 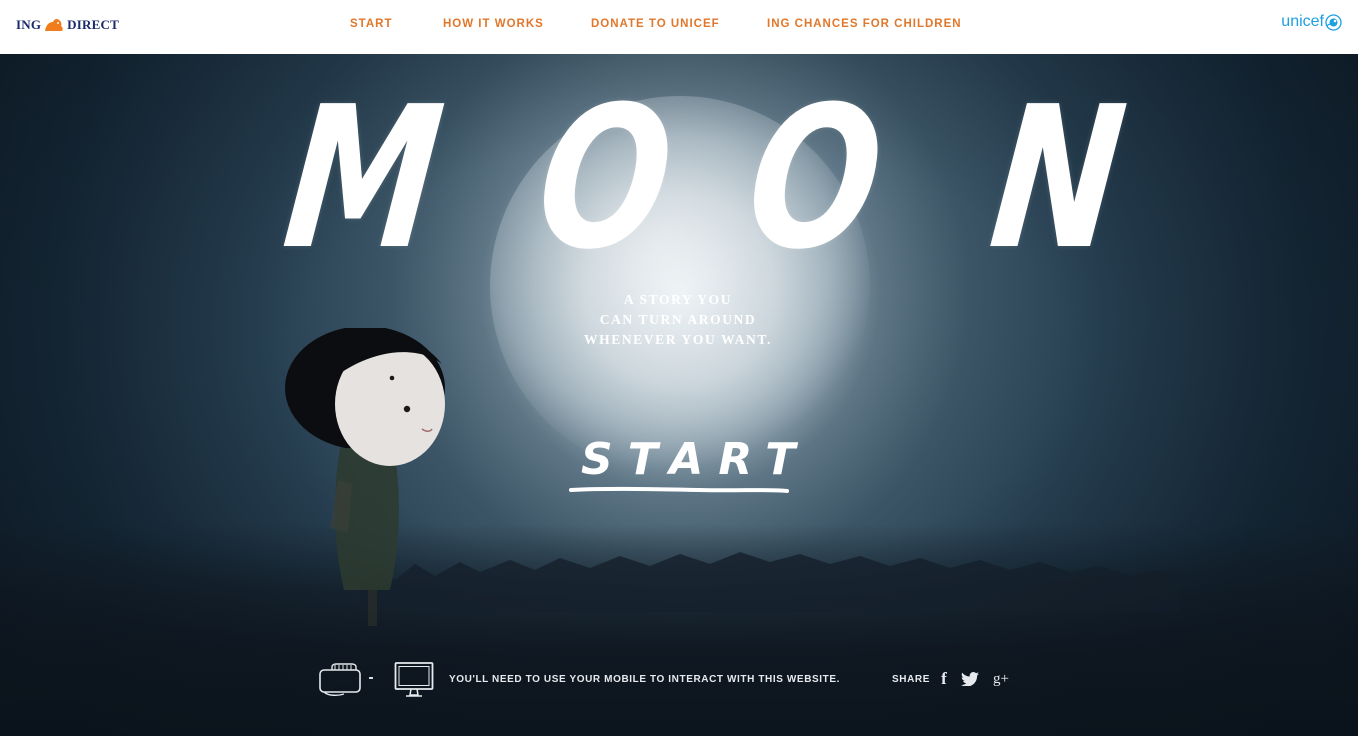 I want to click on nav-how-it-works: HOW IT WORKS, so click(x=493, y=24).